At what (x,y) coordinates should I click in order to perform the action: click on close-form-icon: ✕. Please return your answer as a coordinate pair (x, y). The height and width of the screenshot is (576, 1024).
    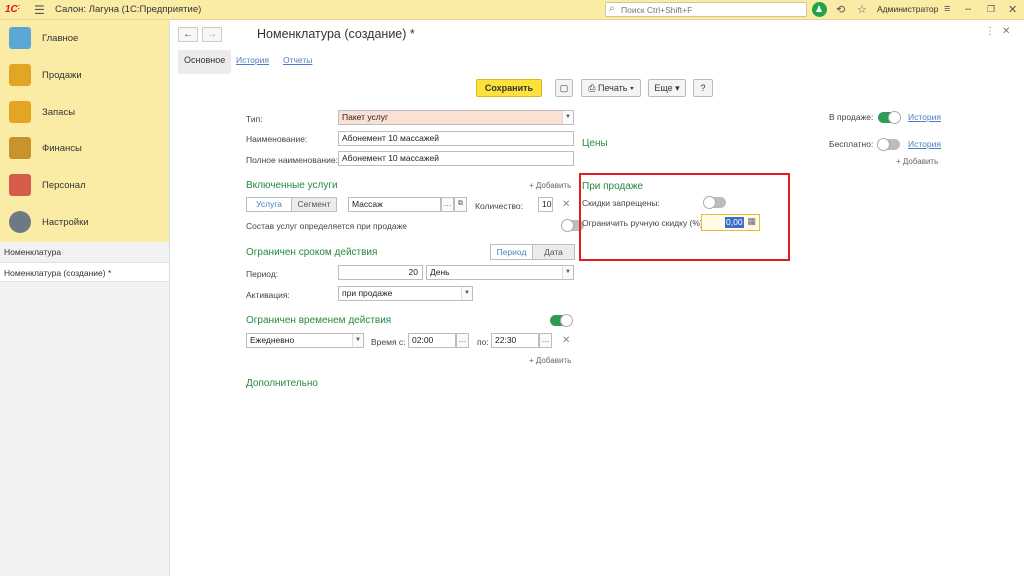
    Looking at the image, I should click on (1006, 31).